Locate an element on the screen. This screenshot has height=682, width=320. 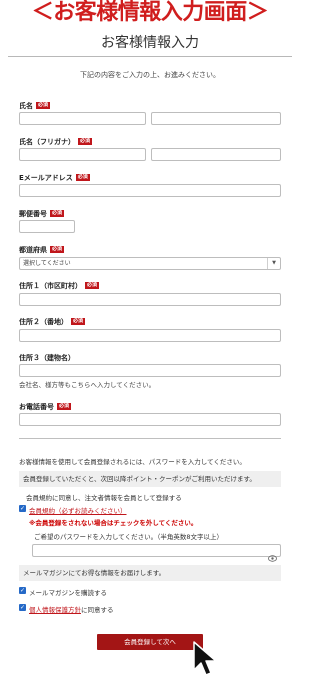
address2-label: 住所２（番地） 必須 is located at coordinates (52, 322).